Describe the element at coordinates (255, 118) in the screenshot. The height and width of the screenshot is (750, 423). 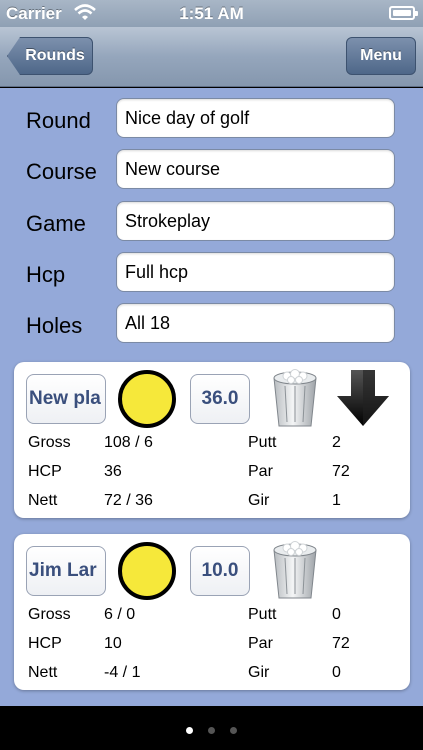
I see `round-name-field: Nice day of golf` at that location.